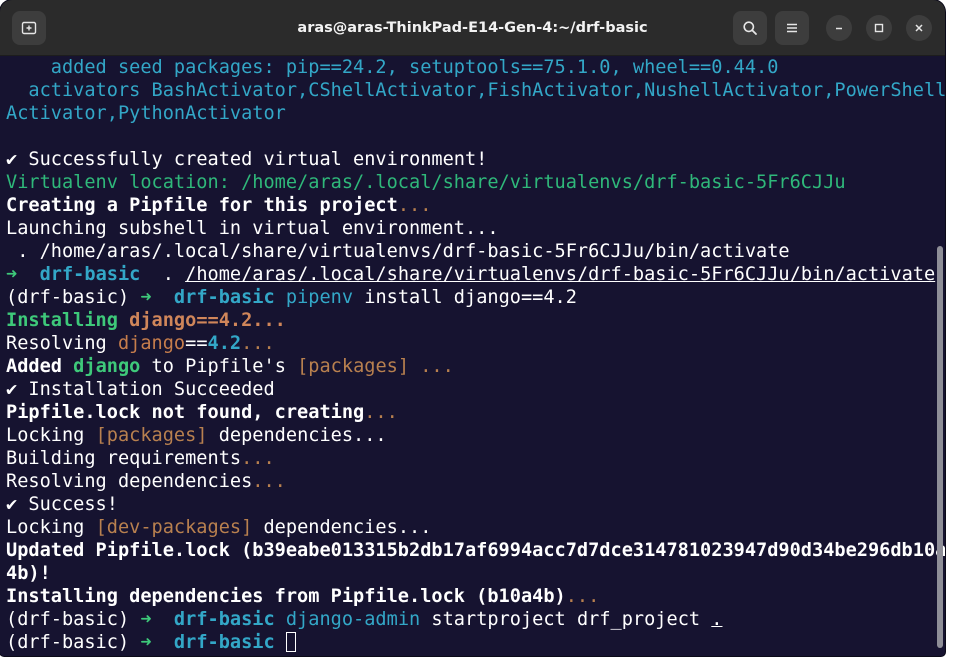 This screenshot has width=953, height=663. What do you see at coordinates (146, 113) in the screenshot?
I see `output-line: Activator,PythonActivator` at bounding box center [146, 113].